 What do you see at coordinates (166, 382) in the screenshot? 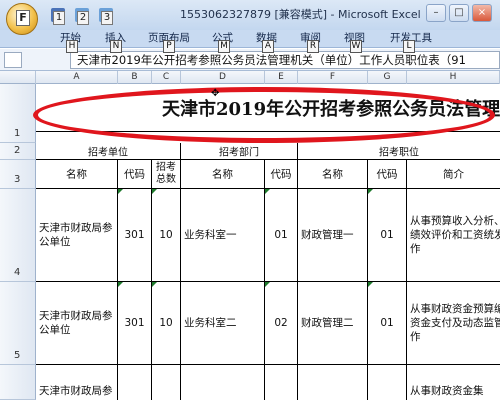
I see `table-cell-total` at bounding box center [166, 382].